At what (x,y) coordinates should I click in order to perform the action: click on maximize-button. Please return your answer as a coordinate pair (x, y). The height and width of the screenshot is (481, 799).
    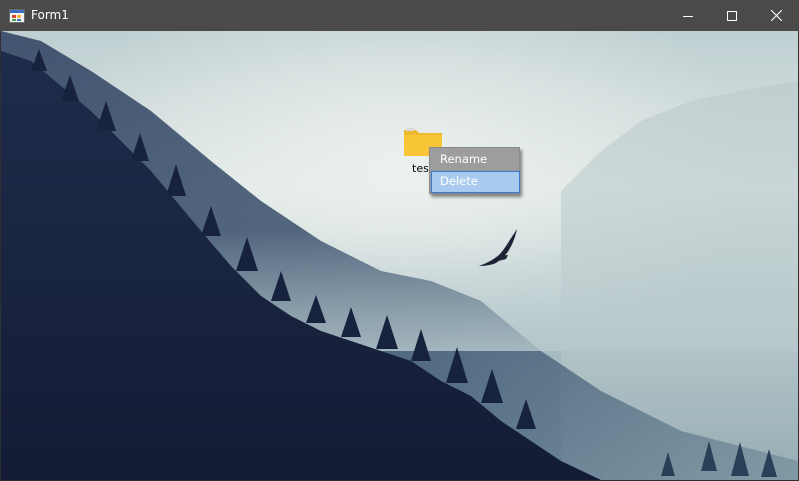
    Looking at the image, I should click on (732, 15).